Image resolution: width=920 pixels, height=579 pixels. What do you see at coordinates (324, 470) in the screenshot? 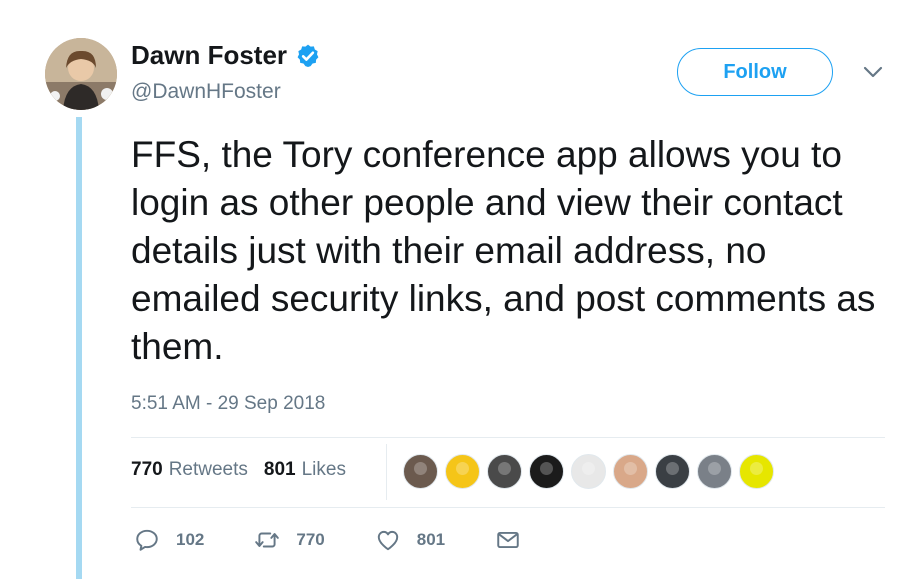
I see `likes-label: Likes` at bounding box center [324, 470].